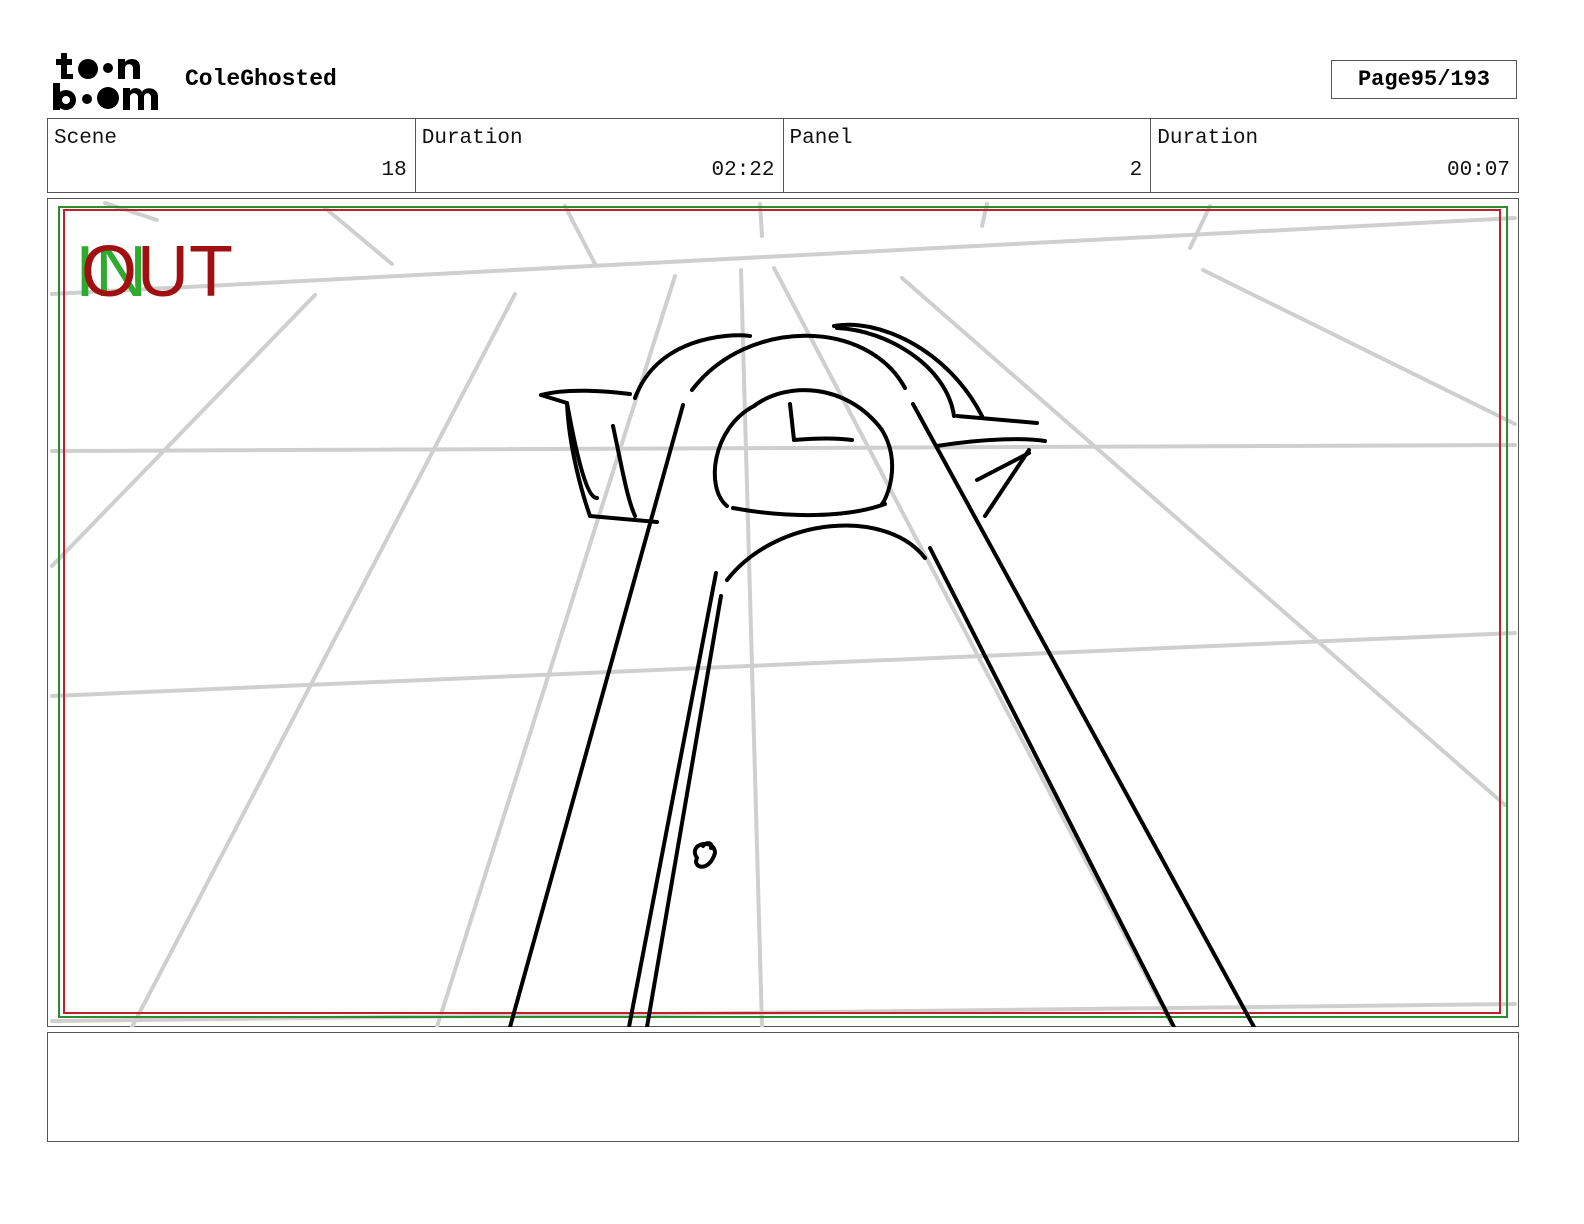 This screenshot has width=1584, height=1224. What do you see at coordinates (261, 79) in the screenshot?
I see `project-title: ColeGhosted` at bounding box center [261, 79].